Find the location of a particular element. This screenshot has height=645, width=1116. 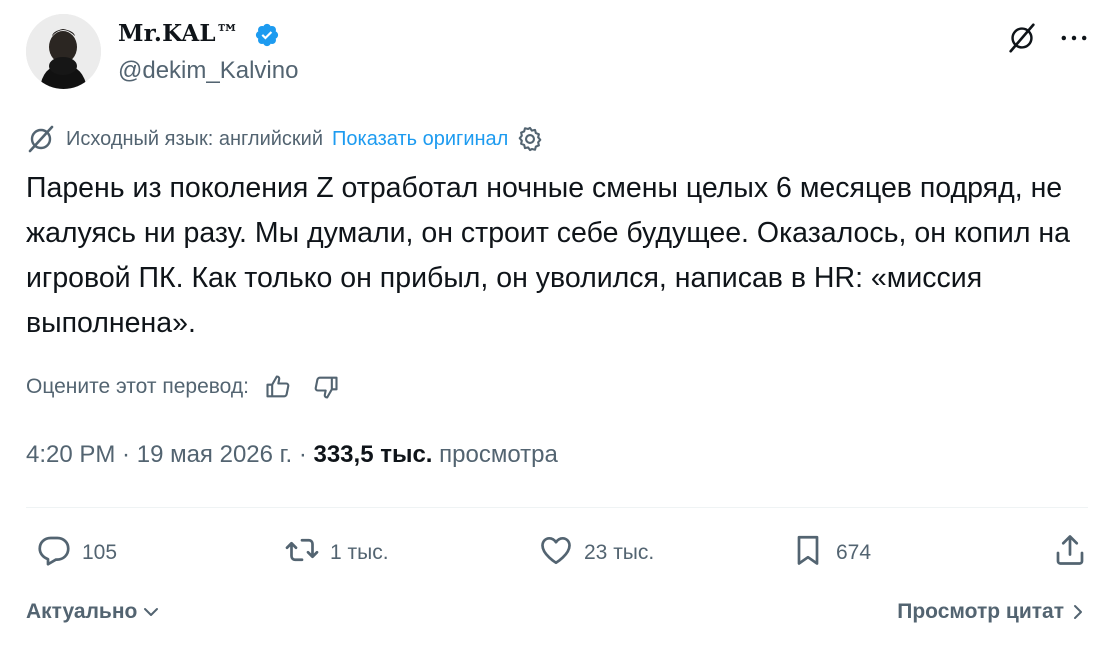

gear-icon is located at coordinates (530, 139).